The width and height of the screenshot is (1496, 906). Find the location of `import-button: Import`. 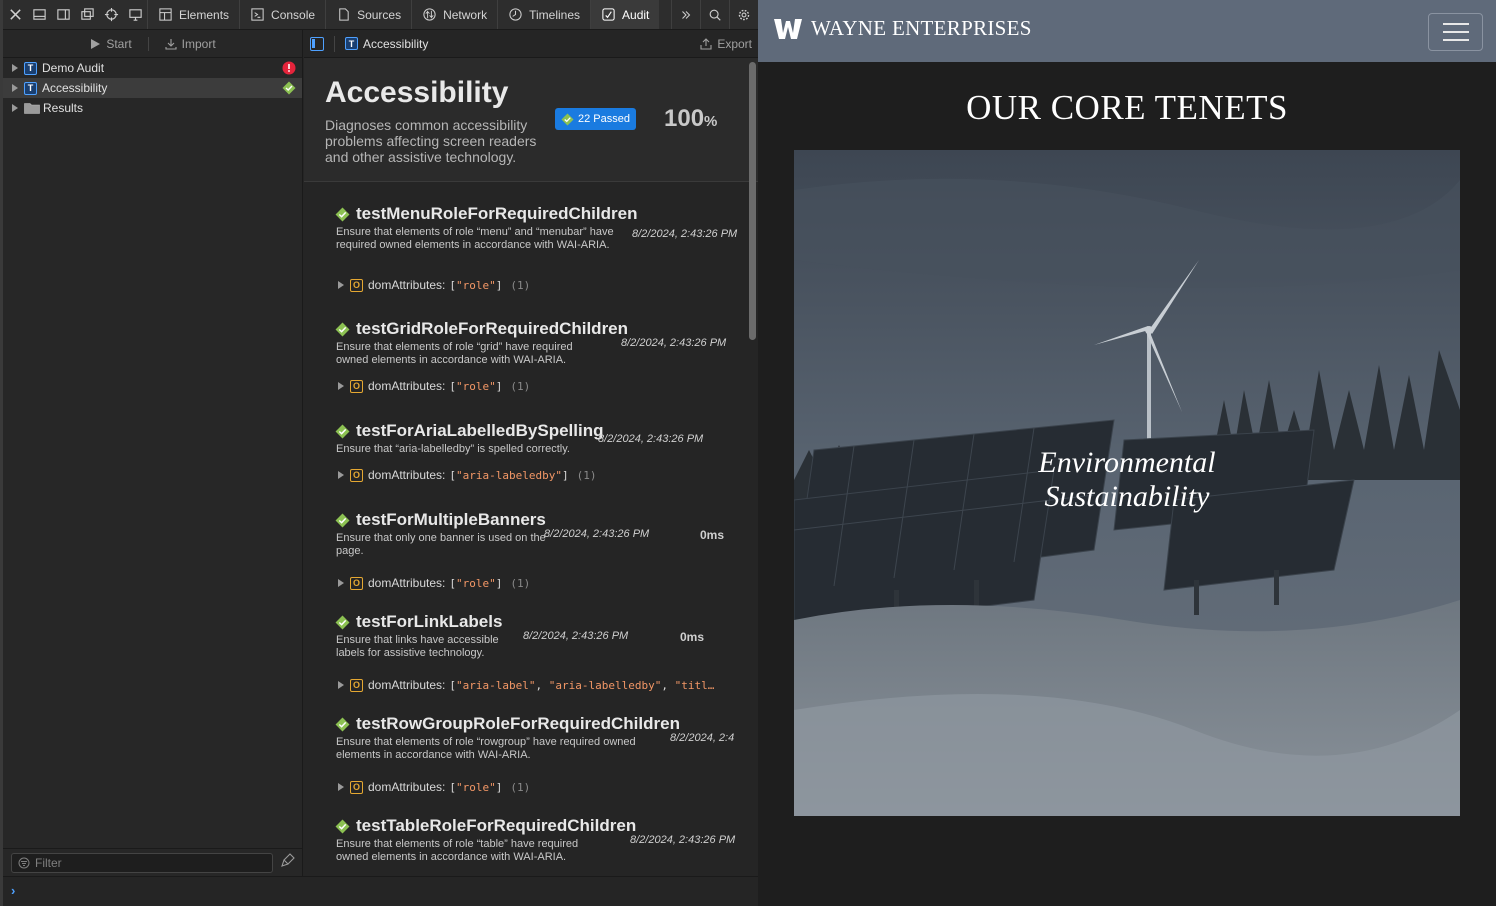

import-button: Import is located at coordinates (190, 44).